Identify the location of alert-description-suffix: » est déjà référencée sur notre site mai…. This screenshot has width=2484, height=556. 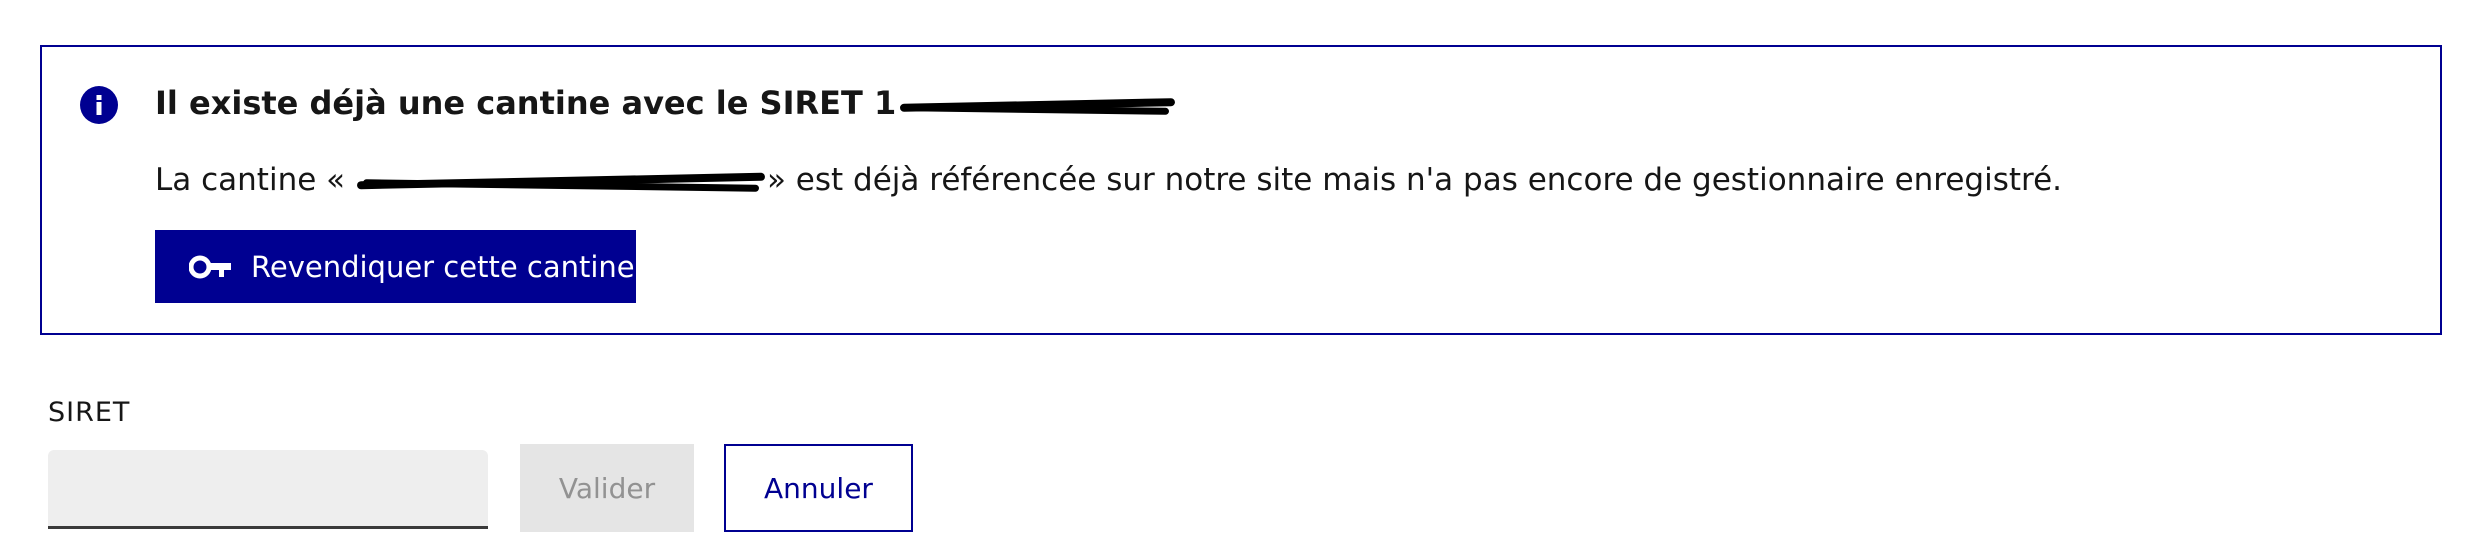
(1414, 180).